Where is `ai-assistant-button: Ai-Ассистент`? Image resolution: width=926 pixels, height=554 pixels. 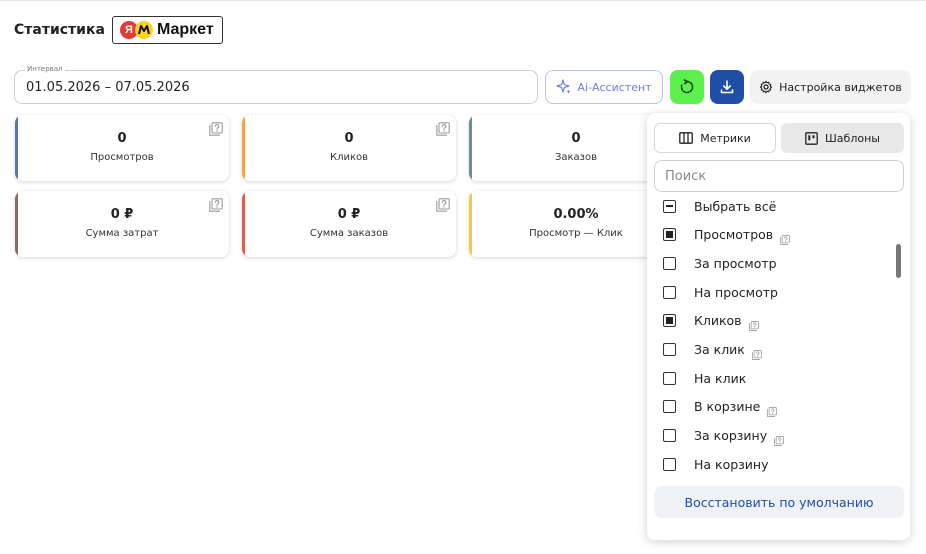 ai-assistant-button: Ai-Ассистент is located at coordinates (604, 87).